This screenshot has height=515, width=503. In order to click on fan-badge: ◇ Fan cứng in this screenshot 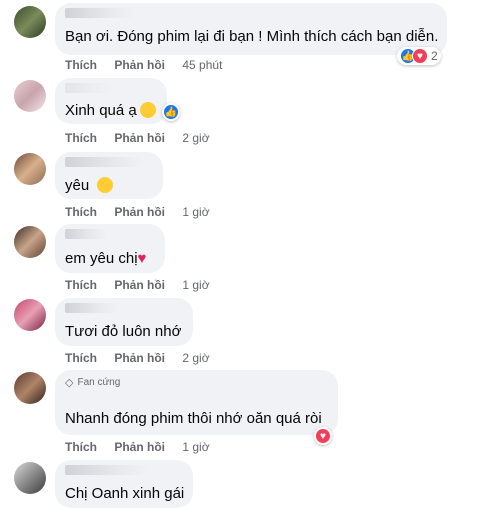, I will do `click(92, 382)`.